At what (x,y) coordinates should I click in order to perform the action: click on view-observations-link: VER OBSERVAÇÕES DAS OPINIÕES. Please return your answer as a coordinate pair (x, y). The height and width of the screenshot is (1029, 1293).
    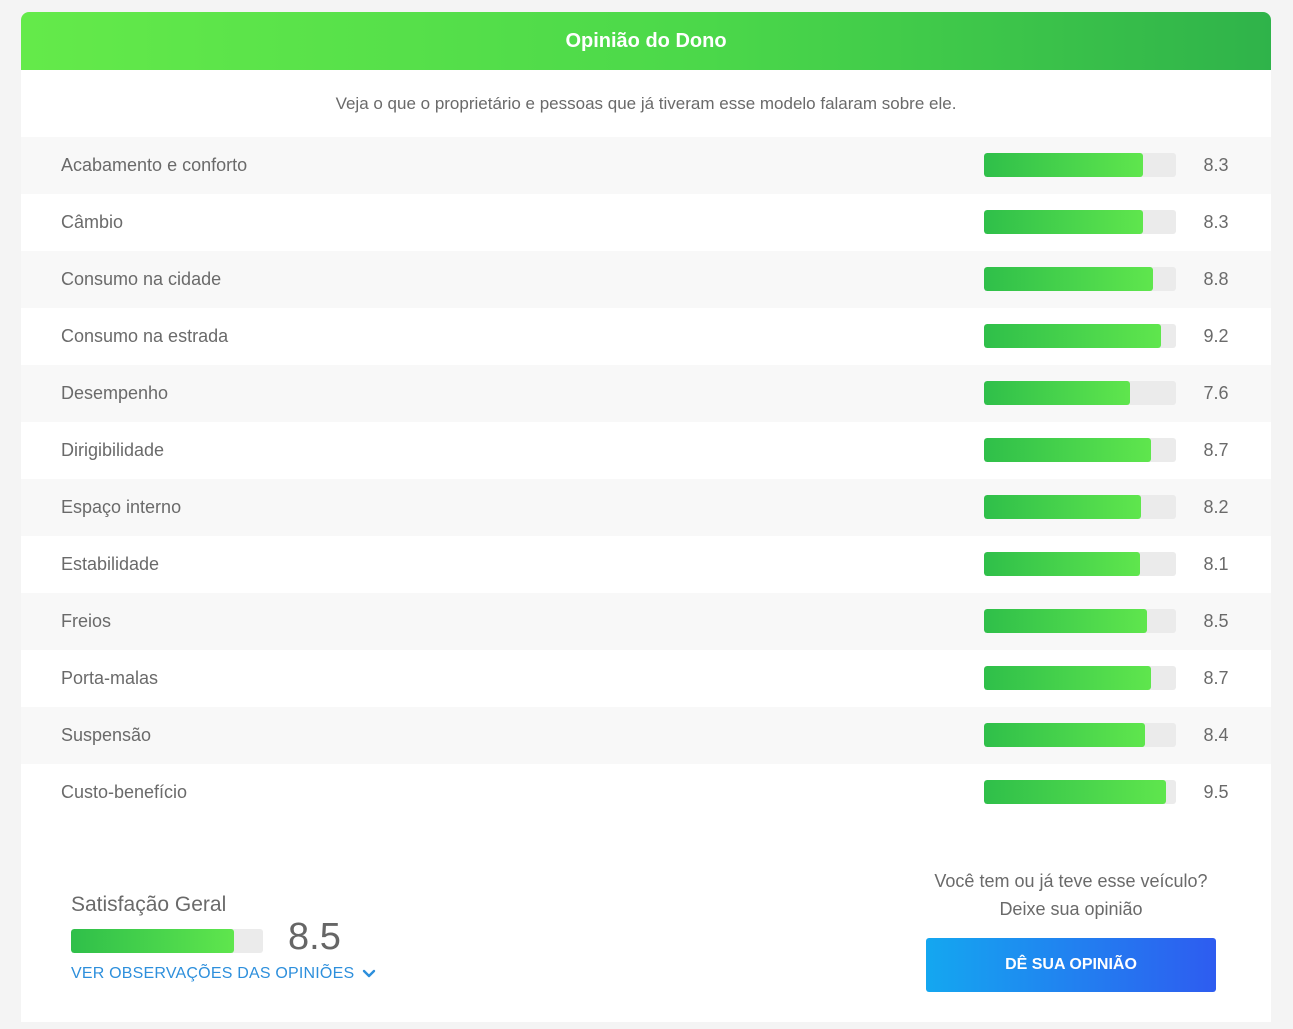
    Looking at the image, I should click on (223, 974).